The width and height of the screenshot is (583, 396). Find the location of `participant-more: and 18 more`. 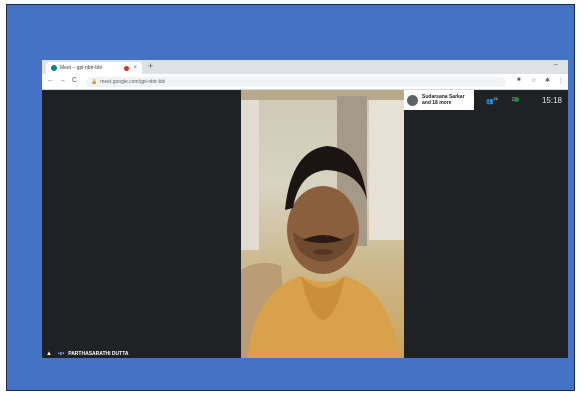

participant-more: and 18 more is located at coordinates (437, 103).